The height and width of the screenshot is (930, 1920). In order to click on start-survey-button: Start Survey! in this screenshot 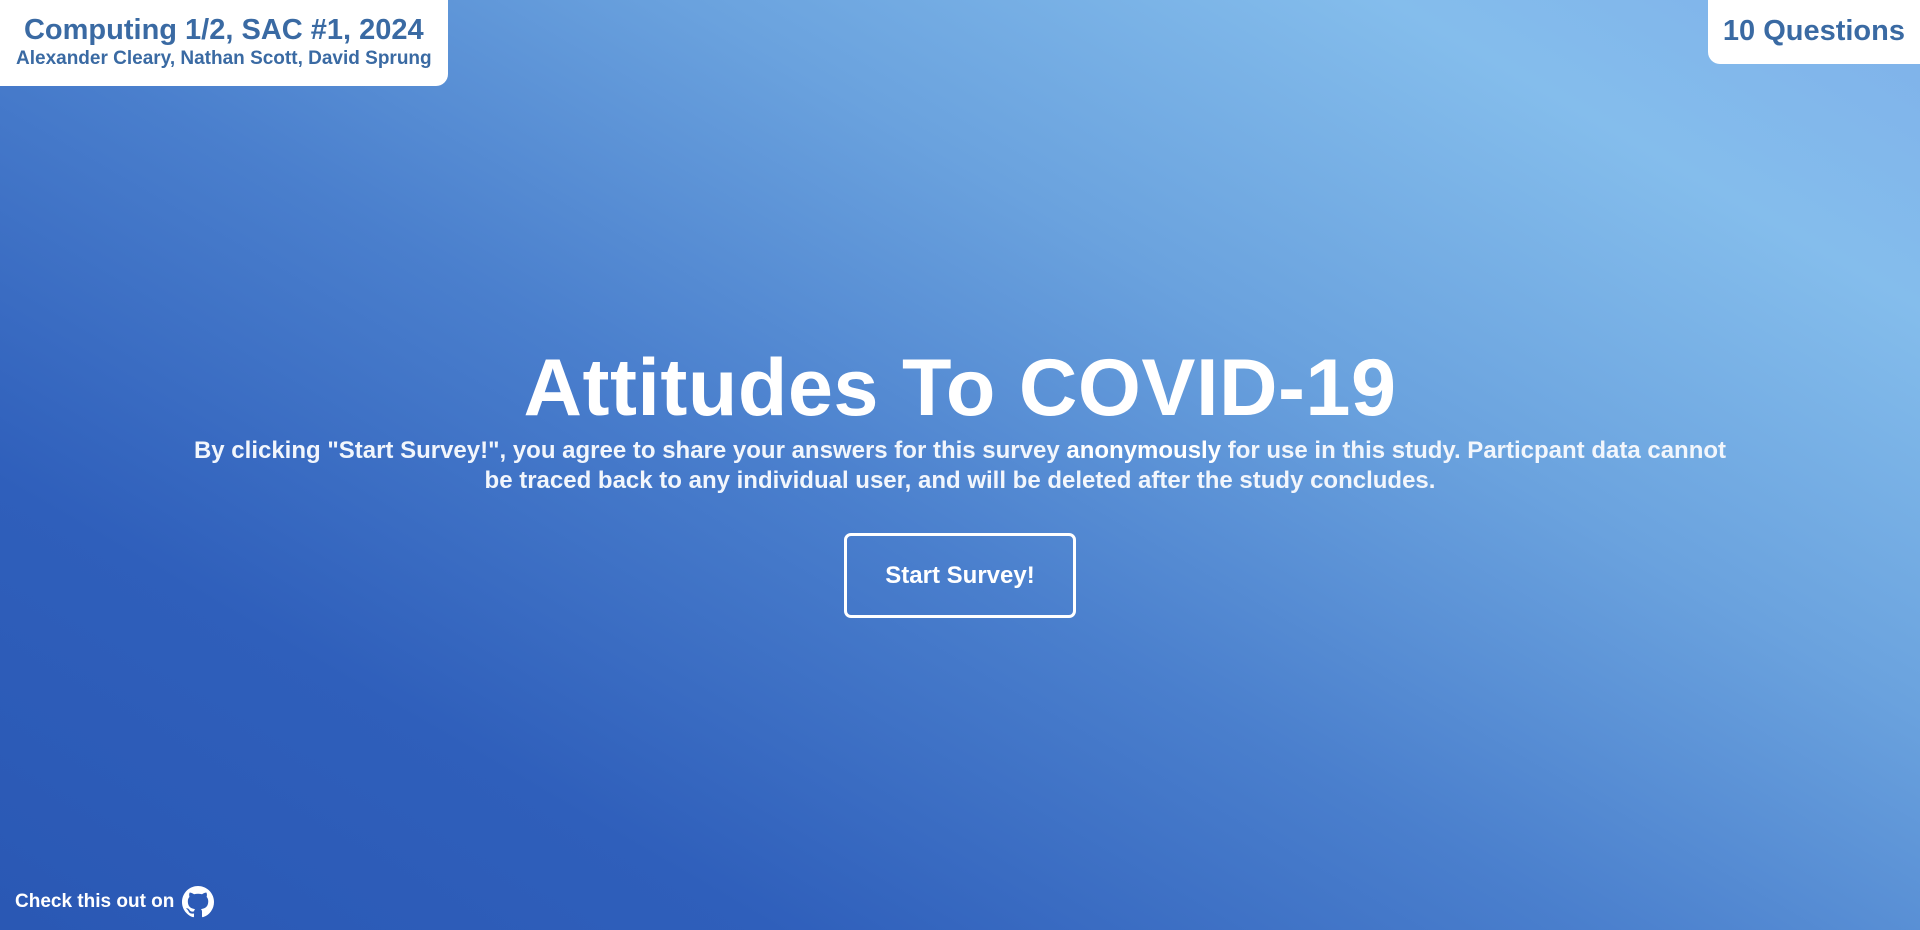, I will do `click(960, 575)`.